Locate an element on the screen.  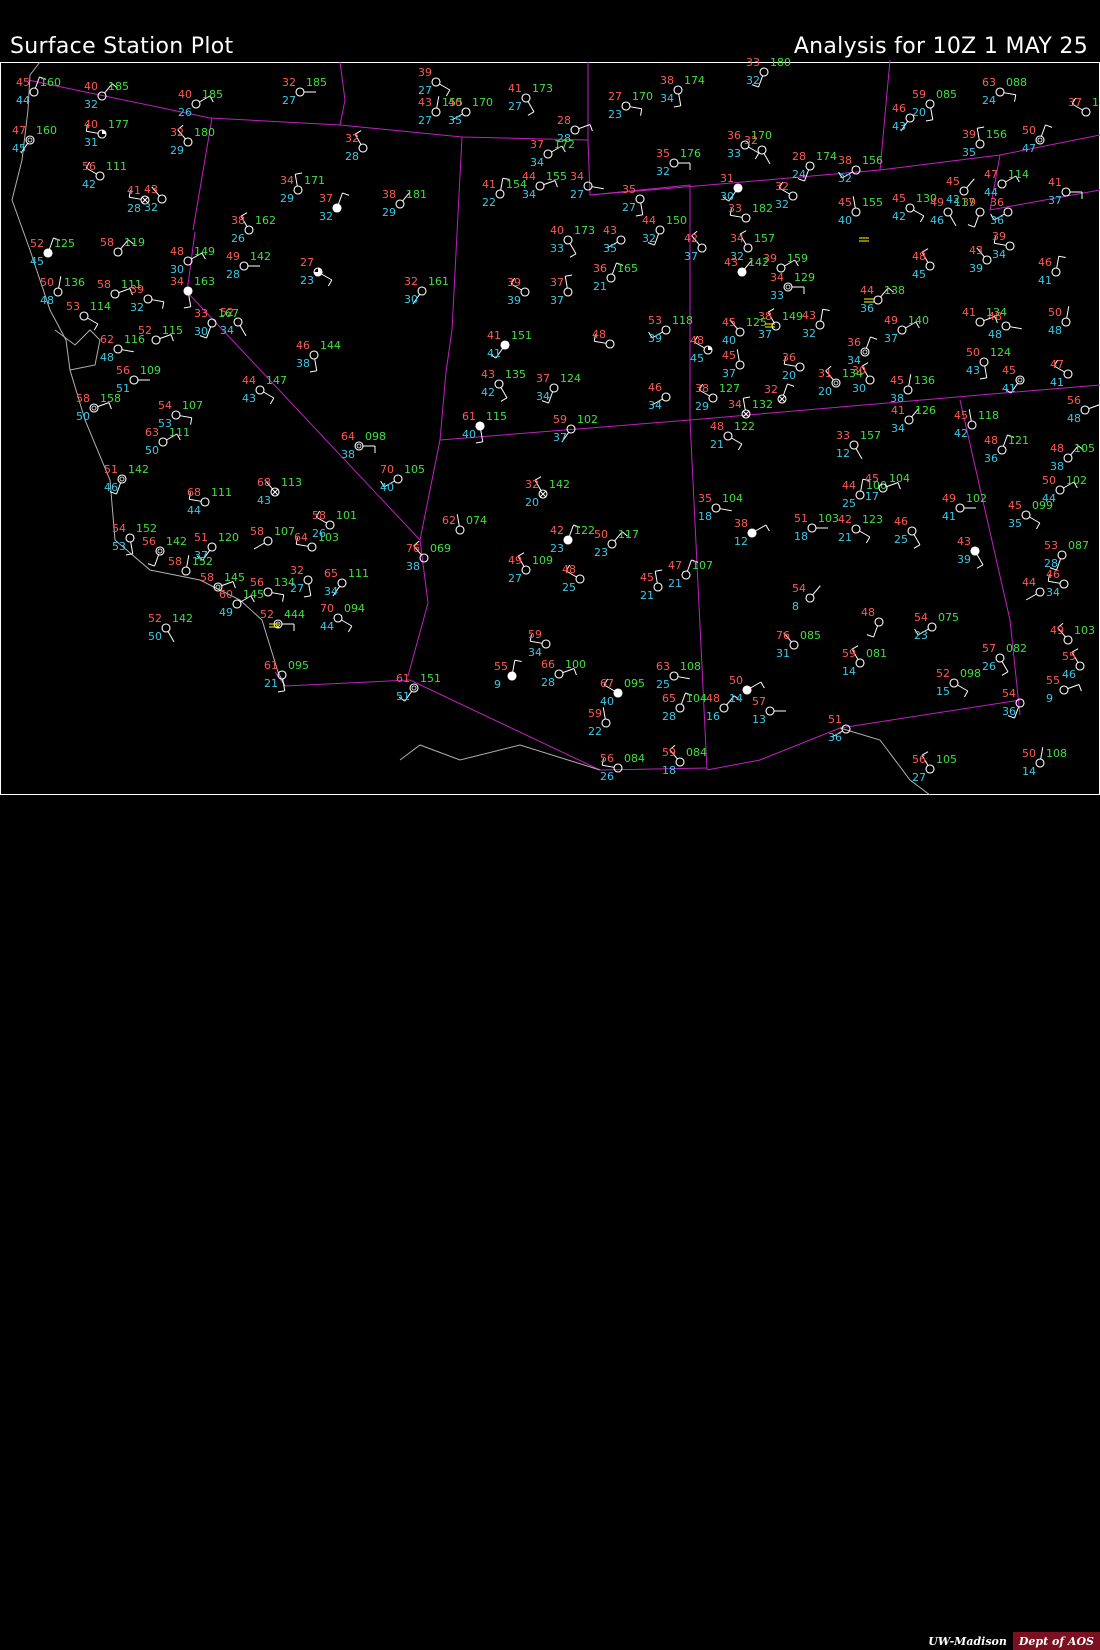
temperature-label: 44 is located at coordinates (249, 380).